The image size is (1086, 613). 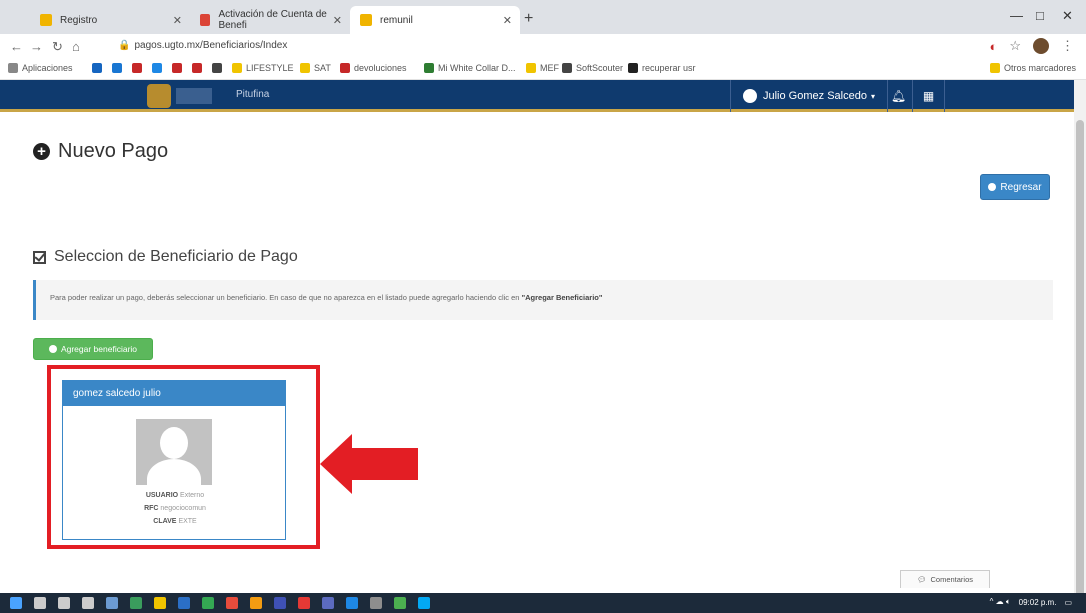 What do you see at coordinates (662, 68) in the screenshot?
I see `bookmark-item: recuperar usr` at bounding box center [662, 68].